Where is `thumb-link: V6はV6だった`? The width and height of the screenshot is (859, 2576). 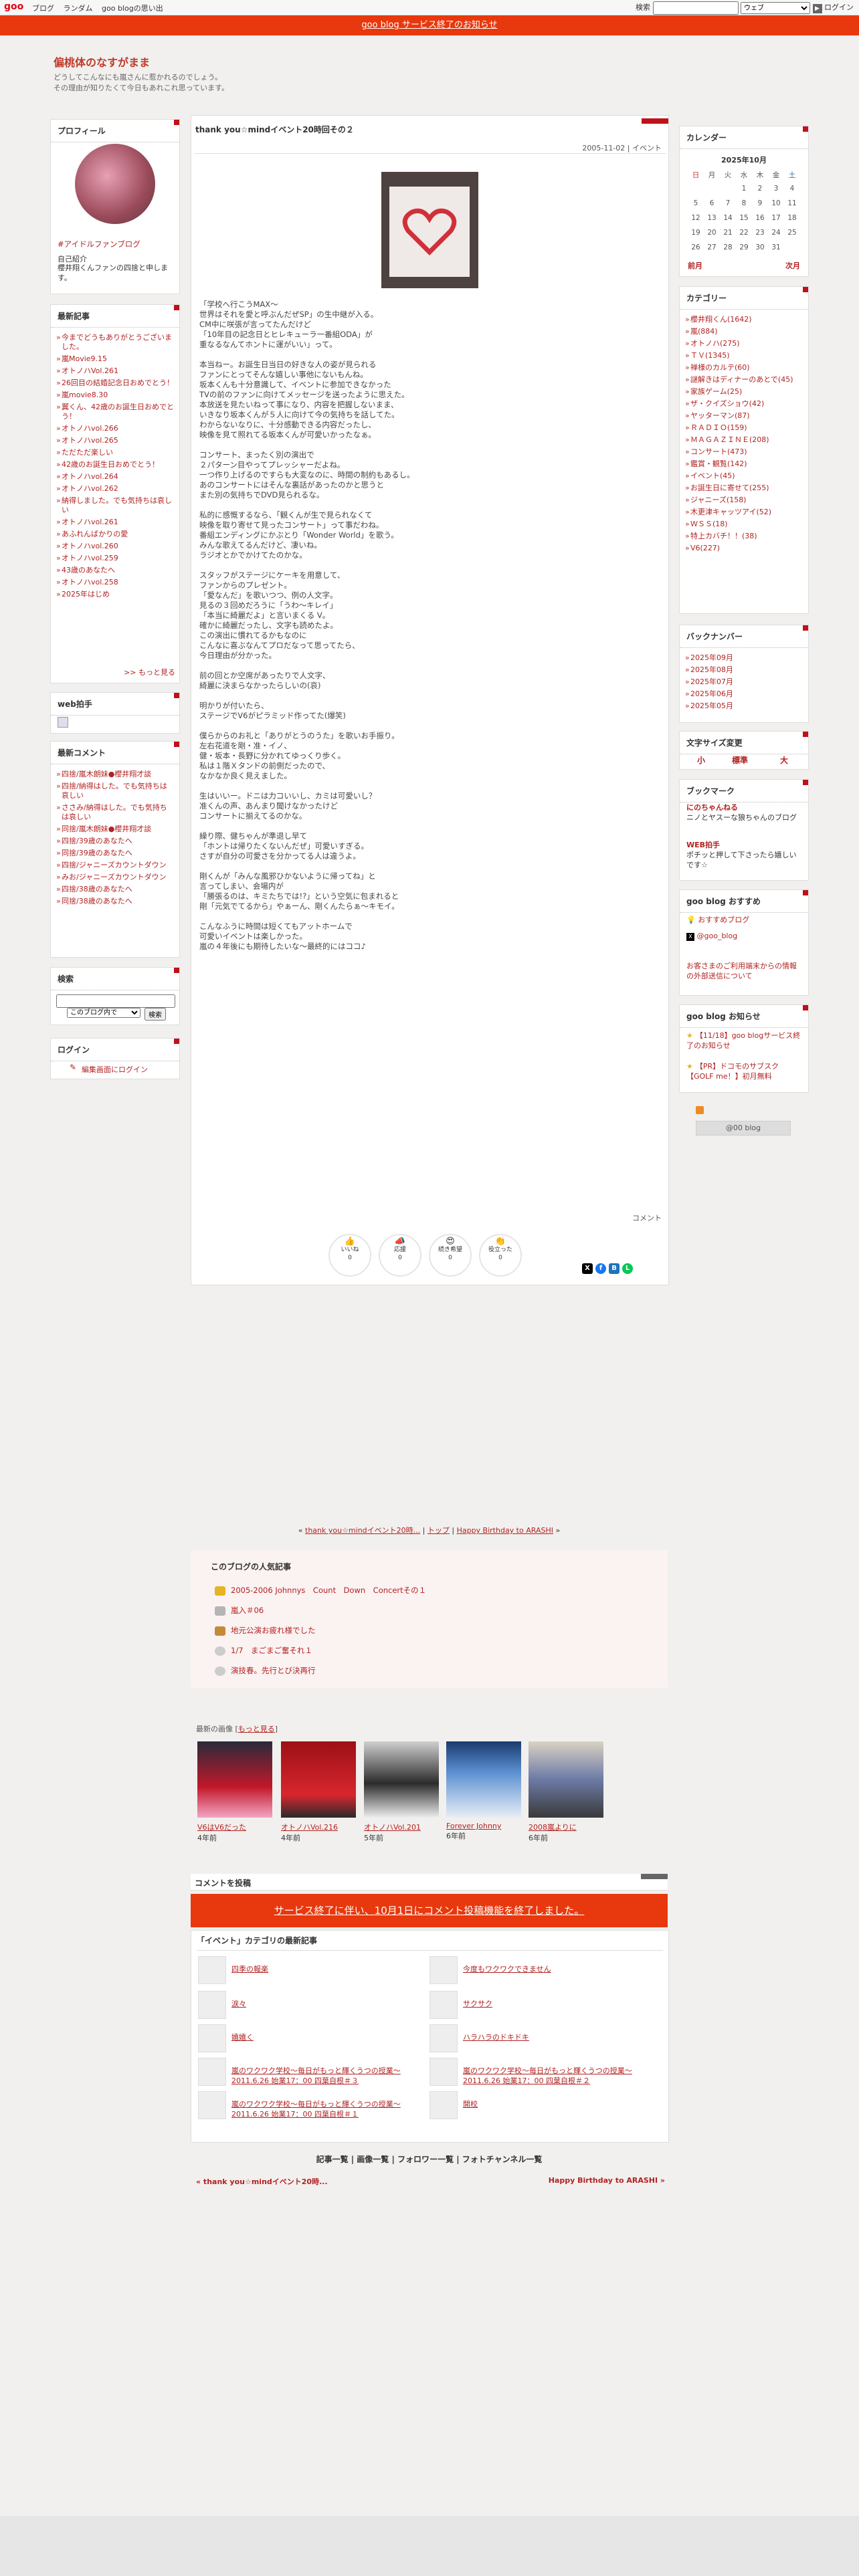 thumb-link: V6はV6だった is located at coordinates (221, 1828).